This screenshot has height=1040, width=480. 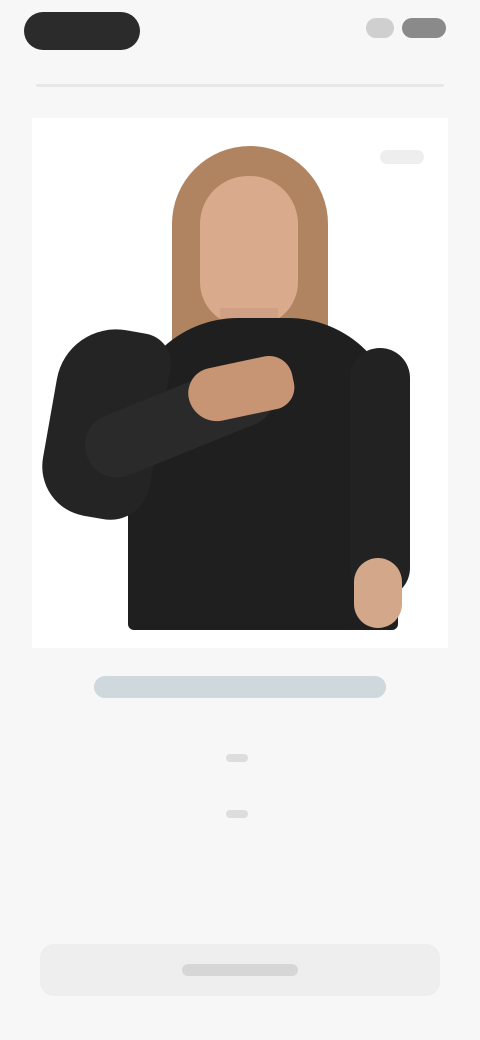 What do you see at coordinates (240, 85) in the screenshot?
I see `header-divider` at bounding box center [240, 85].